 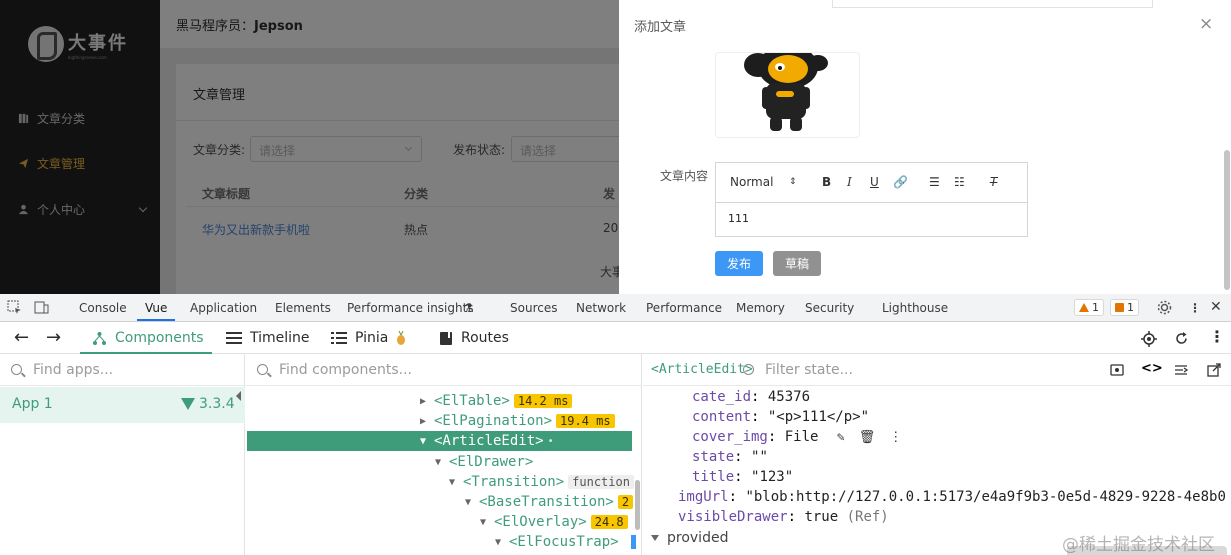 I want to click on publish-button: 发布, so click(x=739, y=263).